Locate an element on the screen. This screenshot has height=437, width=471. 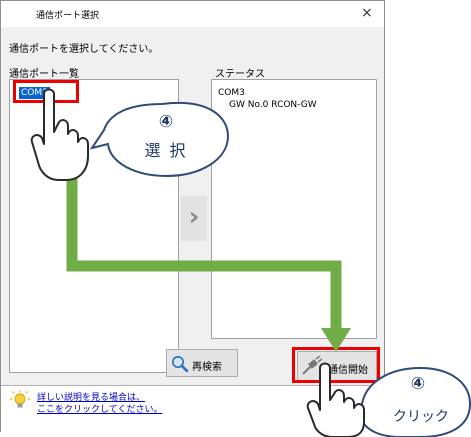
click-callout-bubble is located at coordinates (406, 401).